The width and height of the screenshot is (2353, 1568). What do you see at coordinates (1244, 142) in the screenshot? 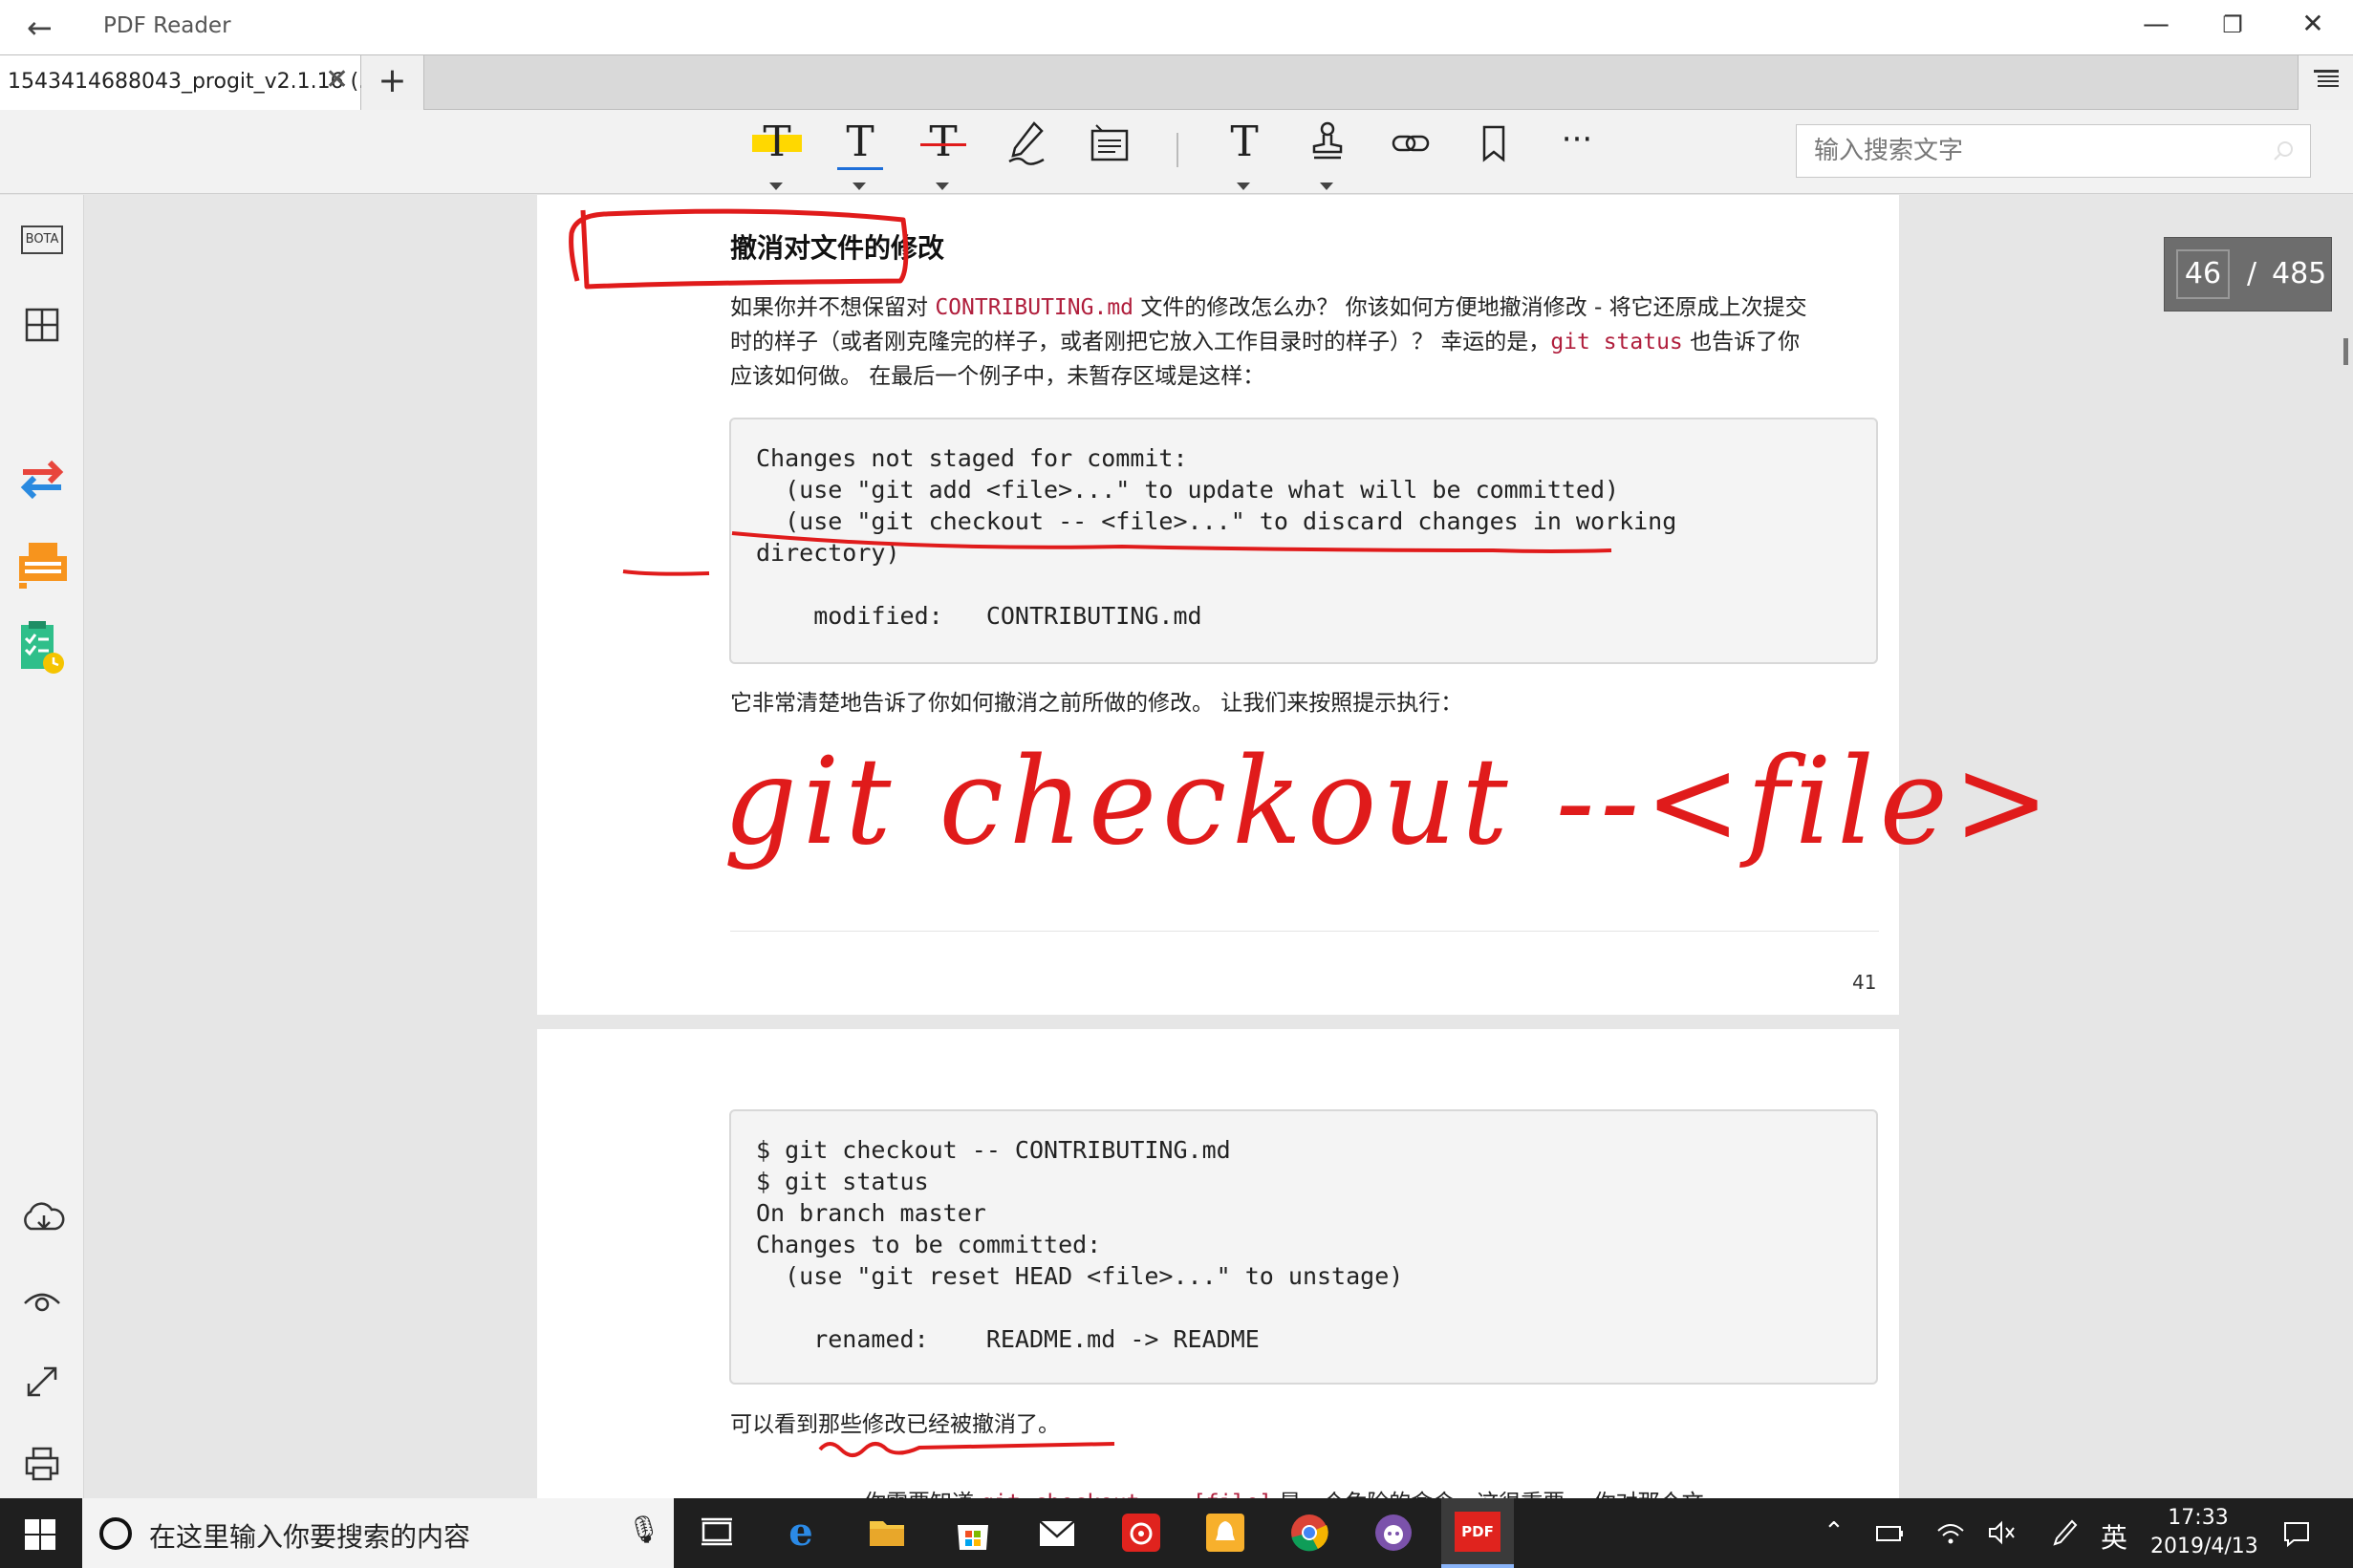
I see `typewriter-text-icon: T` at bounding box center [1244, 142].